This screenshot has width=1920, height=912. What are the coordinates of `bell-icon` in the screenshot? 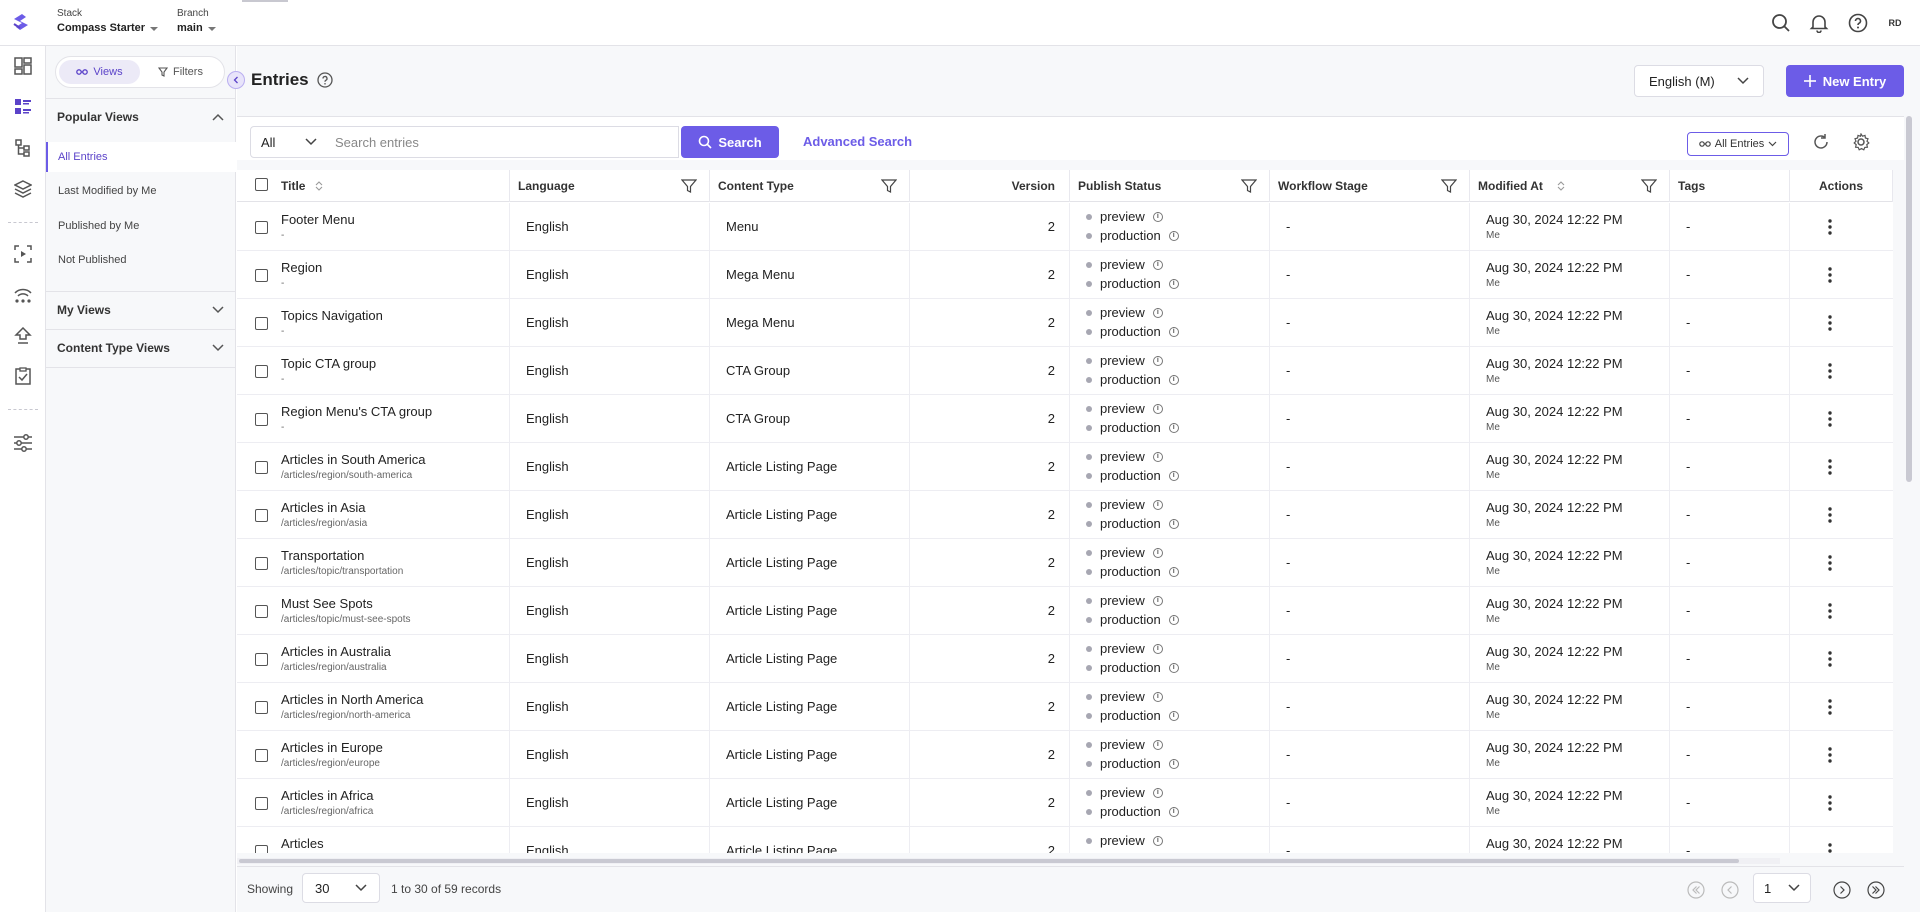 It's located at (1819, 23).